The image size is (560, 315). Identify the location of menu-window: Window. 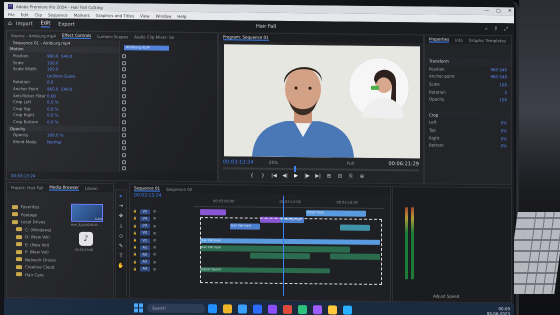
(164, 15).